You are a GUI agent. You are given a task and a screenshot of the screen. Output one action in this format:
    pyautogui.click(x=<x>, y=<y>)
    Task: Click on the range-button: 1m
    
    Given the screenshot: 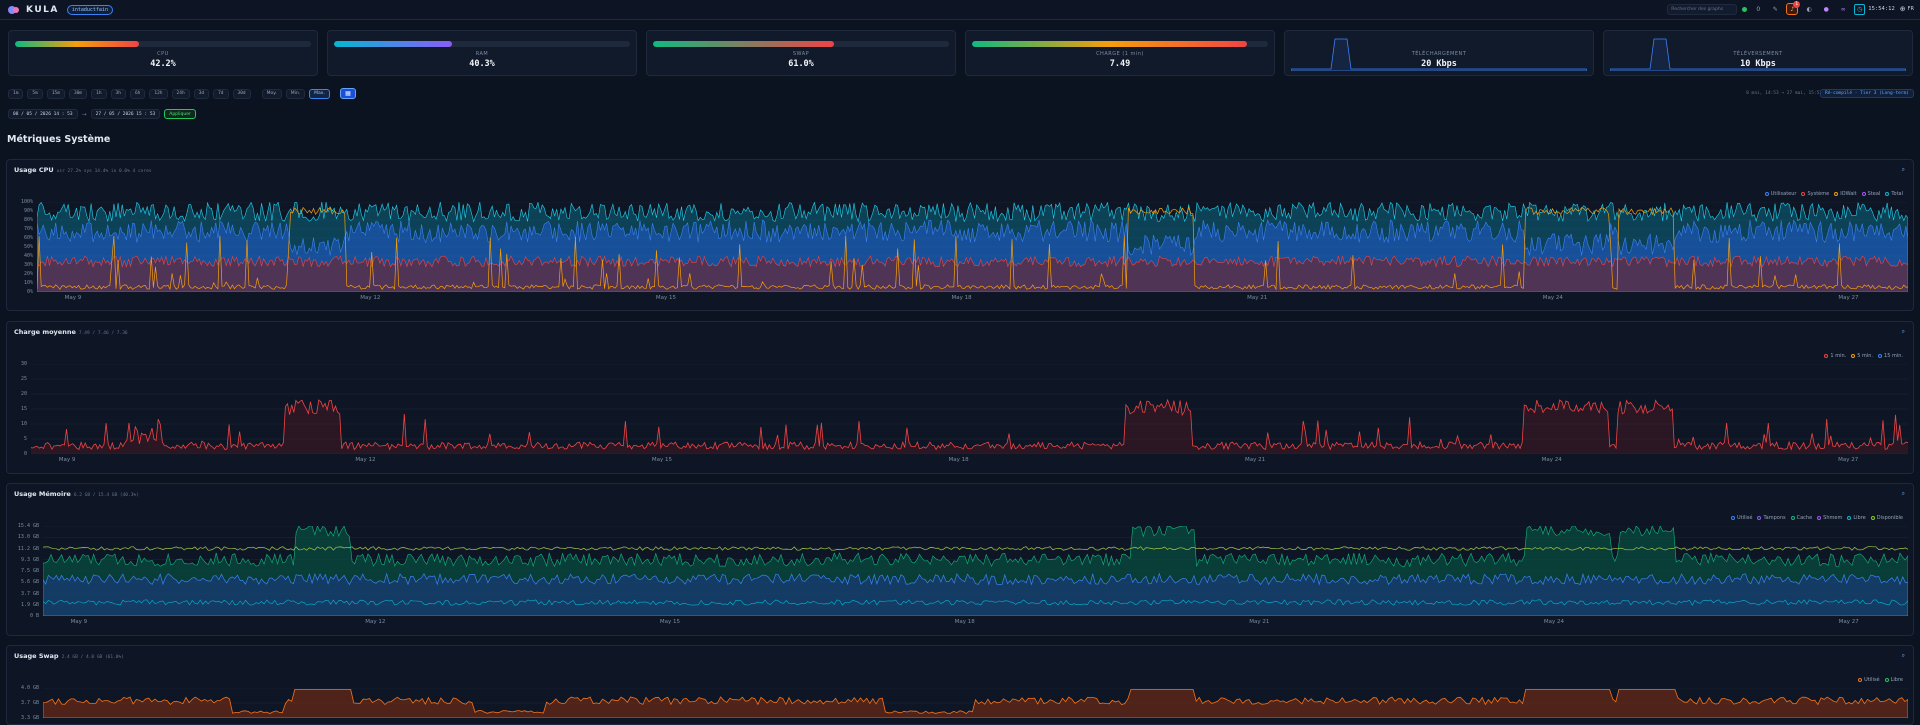 What is the action you would take?
    pyautogui.click(x=16, y=93)
    